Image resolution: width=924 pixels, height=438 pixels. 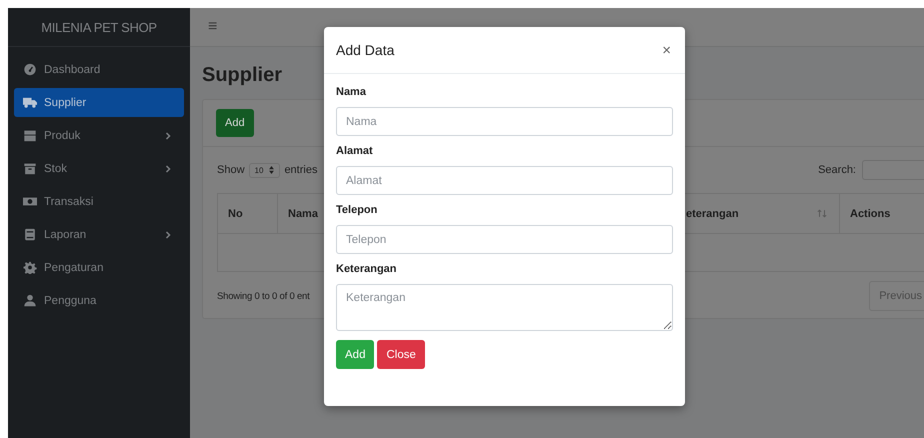 I want to click on sidebar-item: Stok, so click(x=99, y=168).